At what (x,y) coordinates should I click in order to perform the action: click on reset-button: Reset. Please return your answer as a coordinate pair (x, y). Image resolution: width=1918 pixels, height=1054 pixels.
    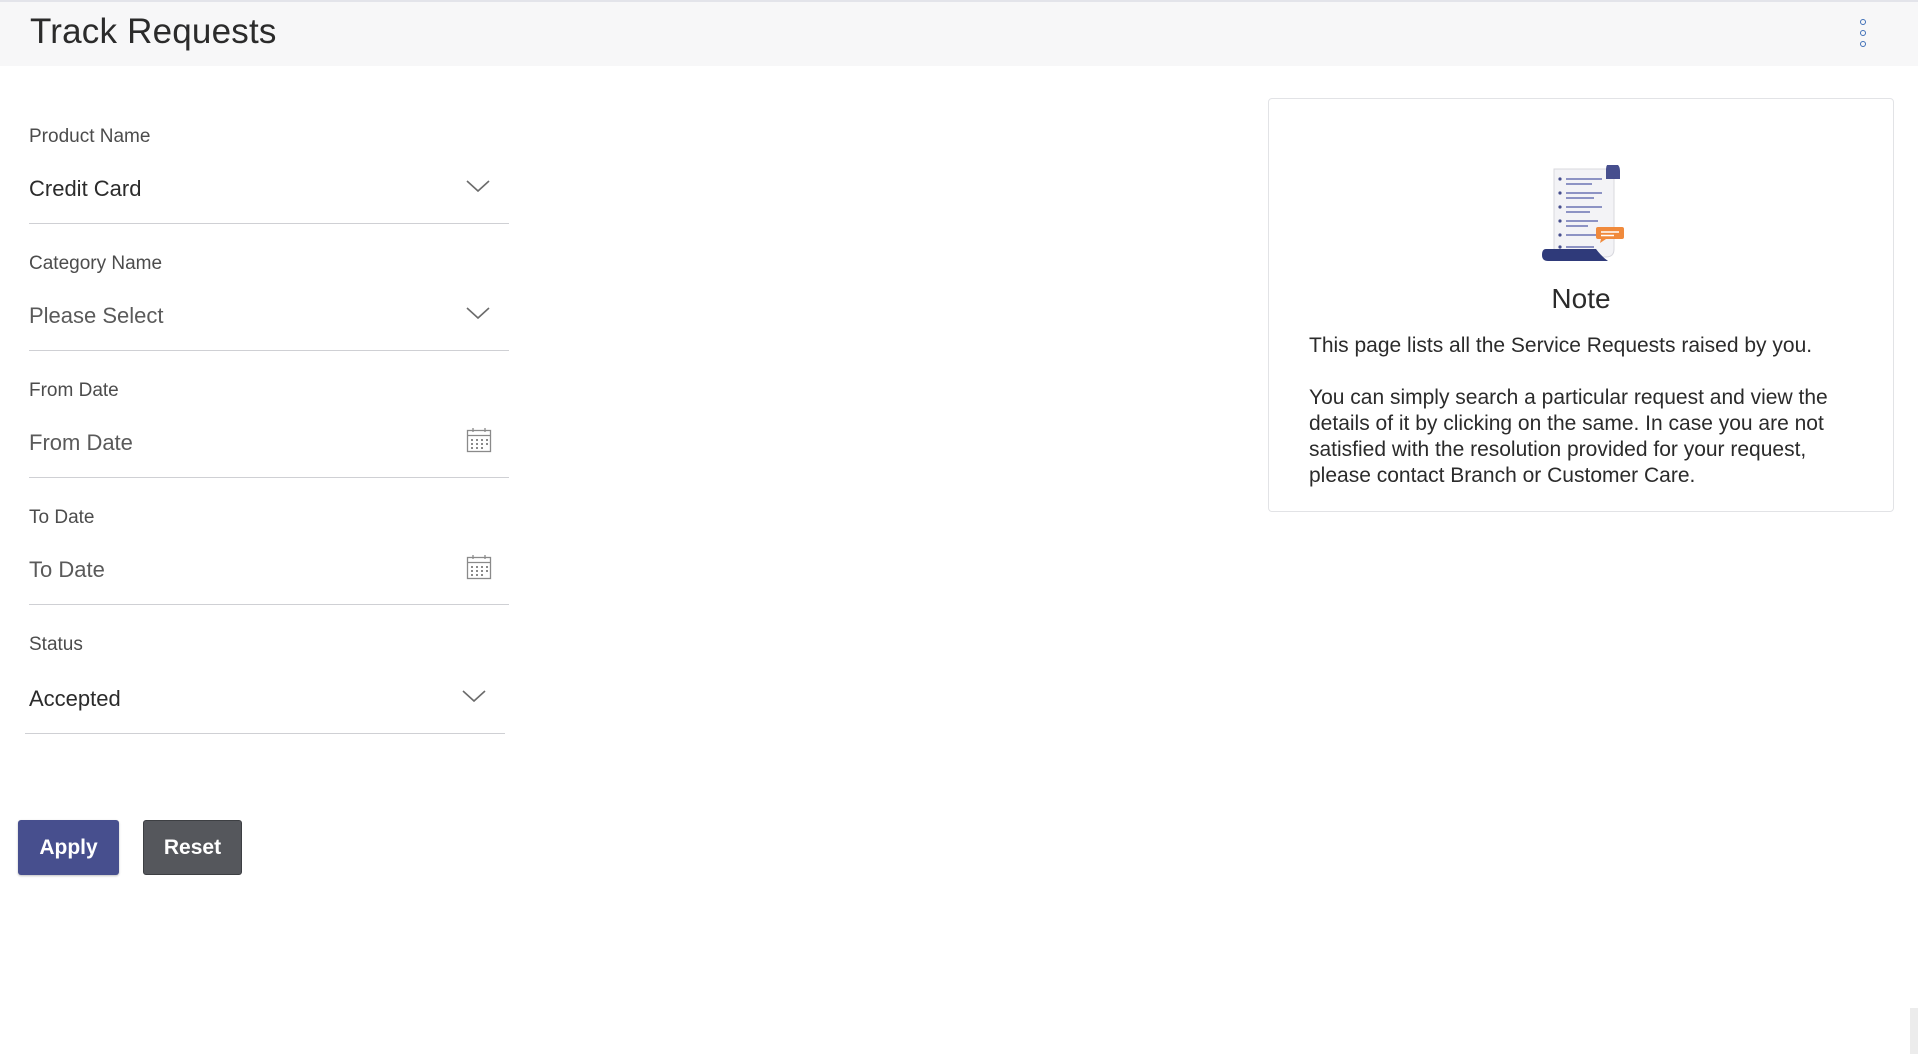
    Looking at the image, I should click on (192, 847).